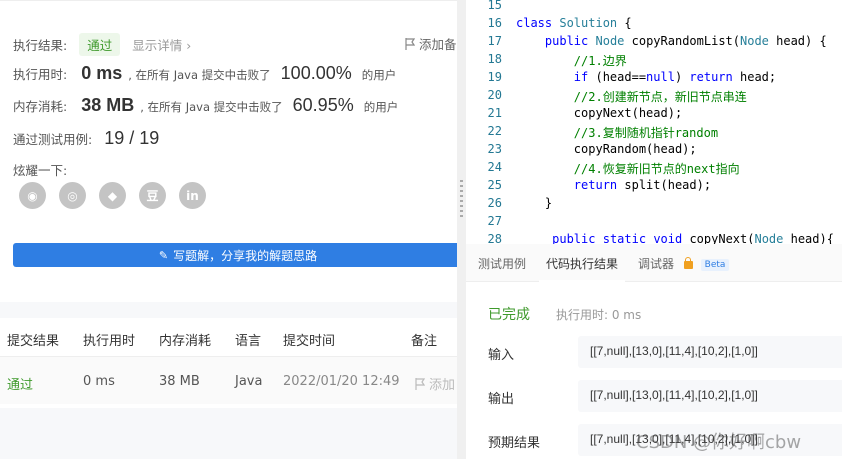 The width and height of the screenshot is (842, 459). I want to click on output-label: 输出, so click(501, 399).